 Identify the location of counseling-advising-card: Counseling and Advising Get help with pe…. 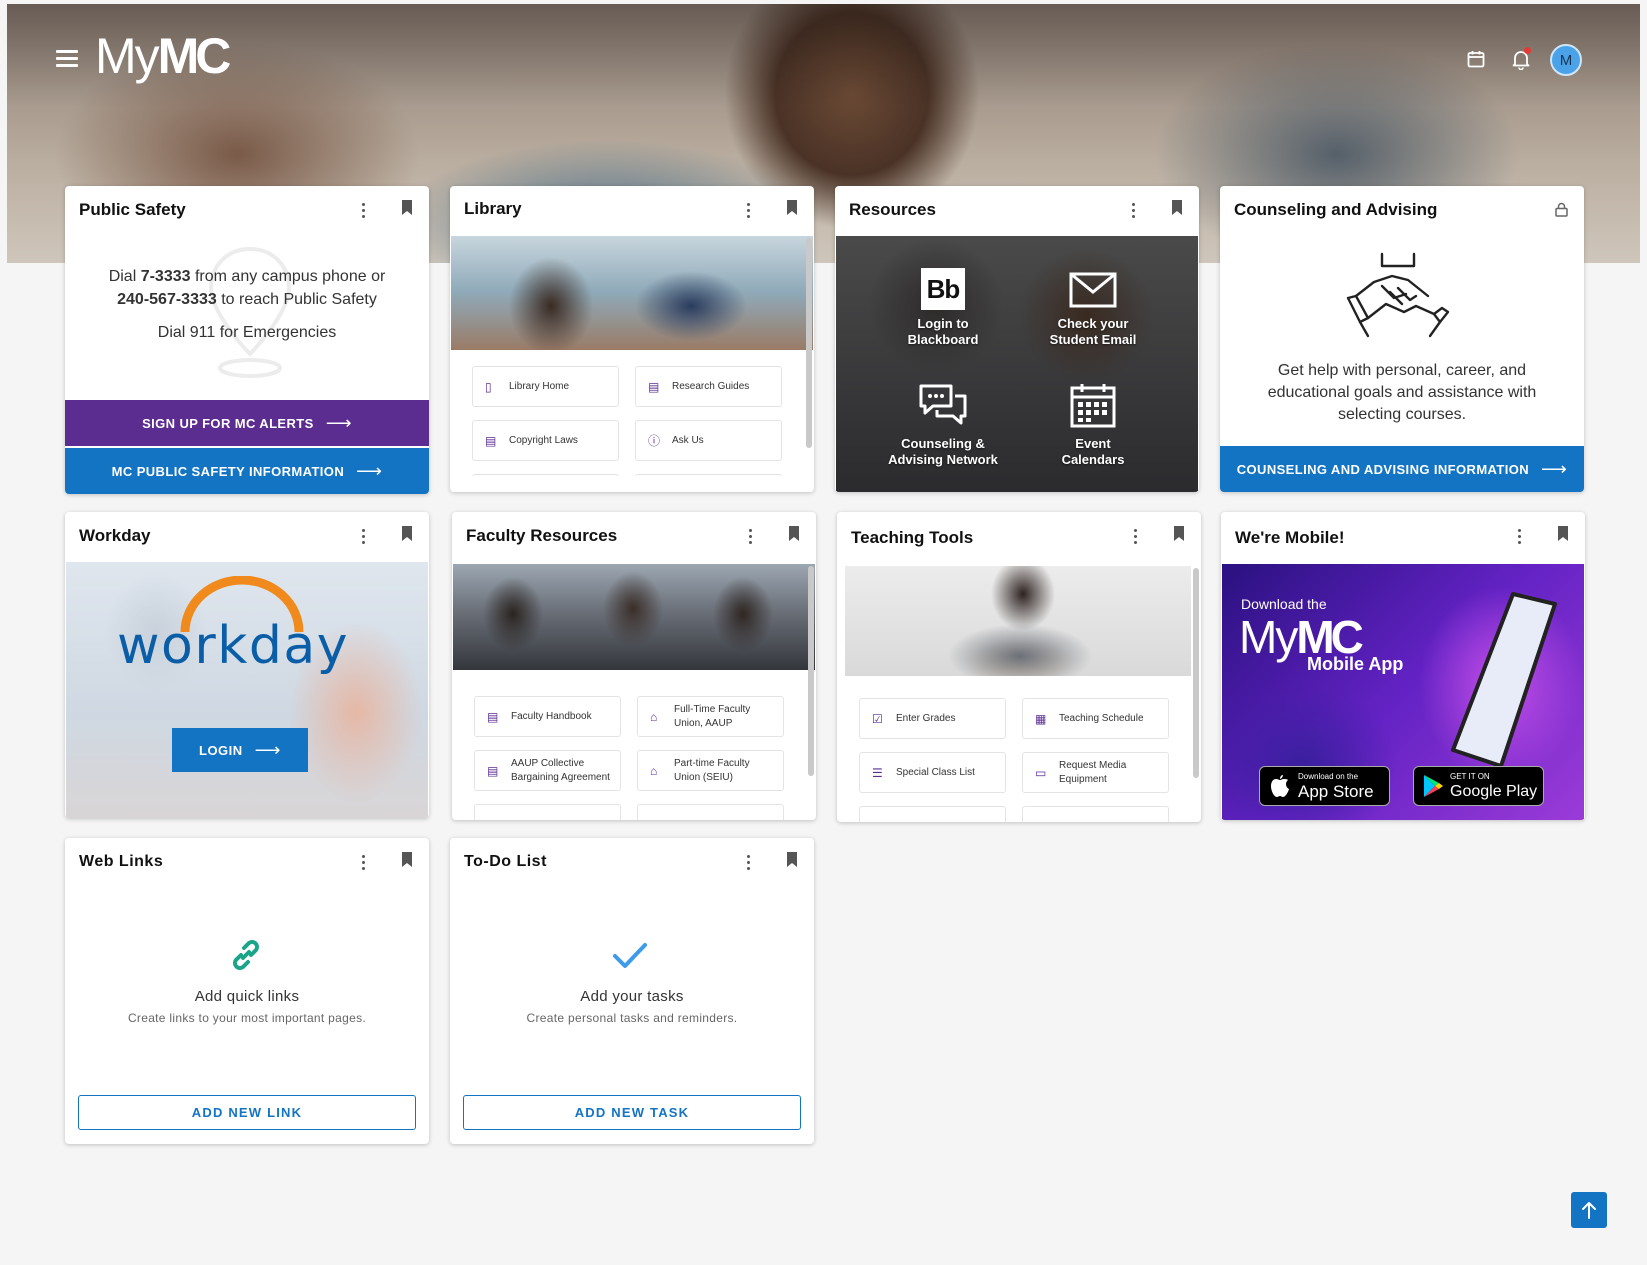
(1402, 339).